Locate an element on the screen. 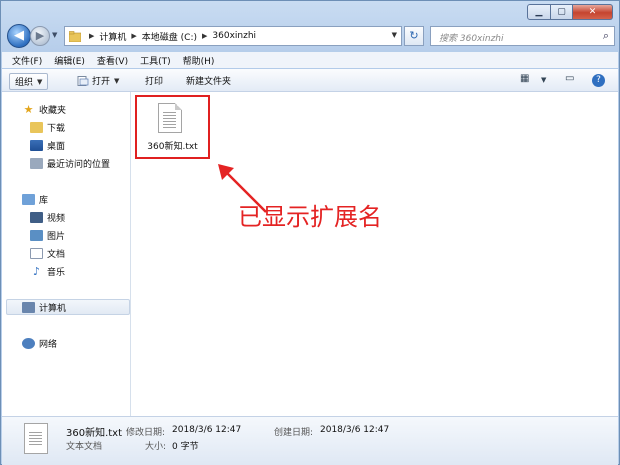  star-icon: ★ is located at coordinates (28, 109).